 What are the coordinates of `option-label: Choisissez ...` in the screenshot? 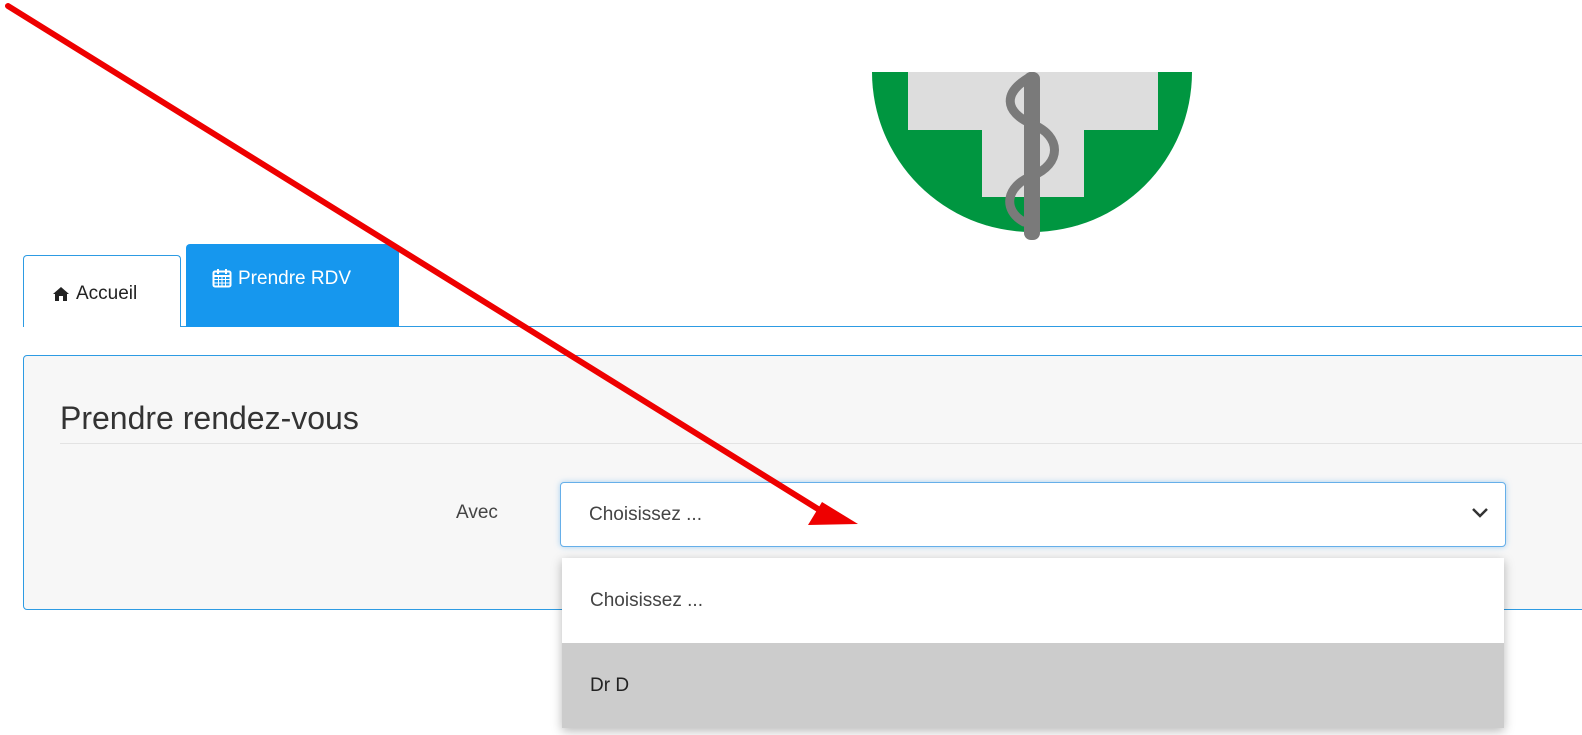 It's located at (646, 600).